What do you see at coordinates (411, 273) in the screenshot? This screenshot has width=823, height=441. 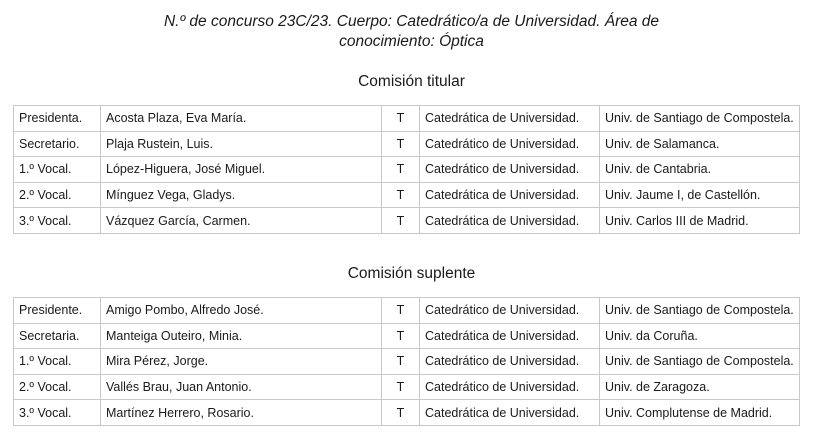 I see `suplente-heading: Comisión suplente` at bounding box center [411, 273].